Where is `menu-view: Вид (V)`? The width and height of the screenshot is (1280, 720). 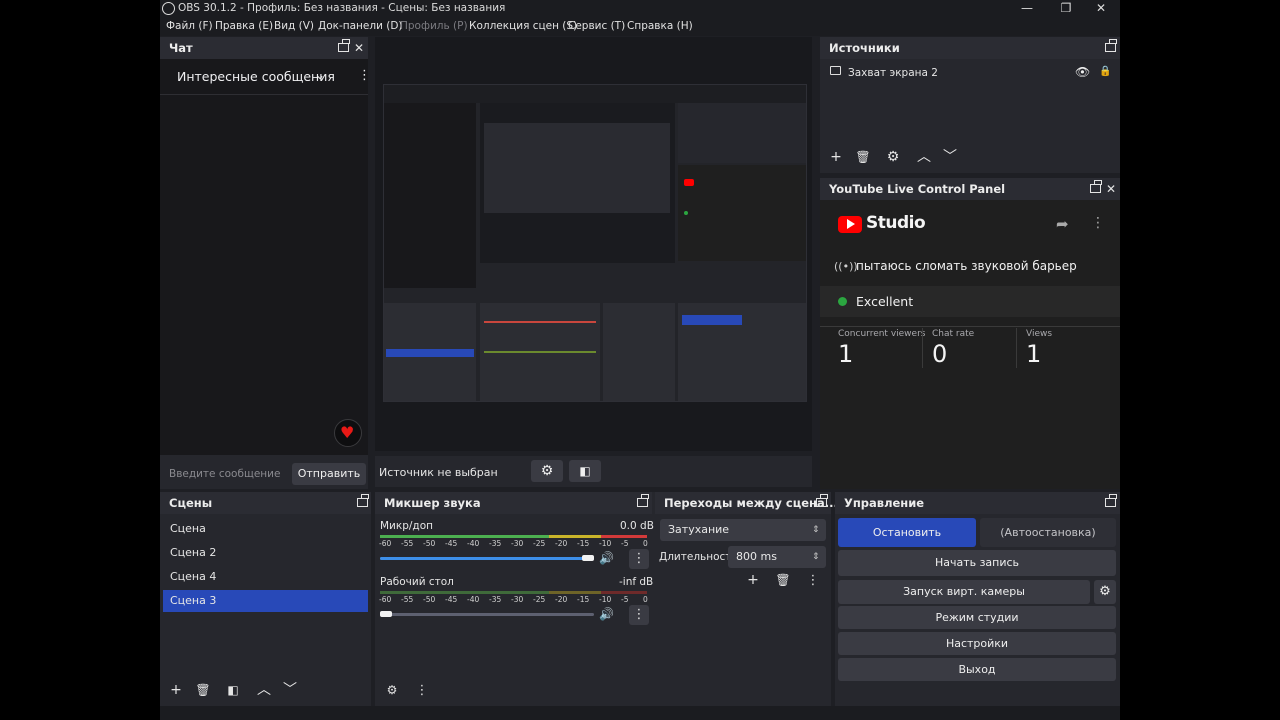 menu-view: Вид (V) is located at coordinates (294, 26).